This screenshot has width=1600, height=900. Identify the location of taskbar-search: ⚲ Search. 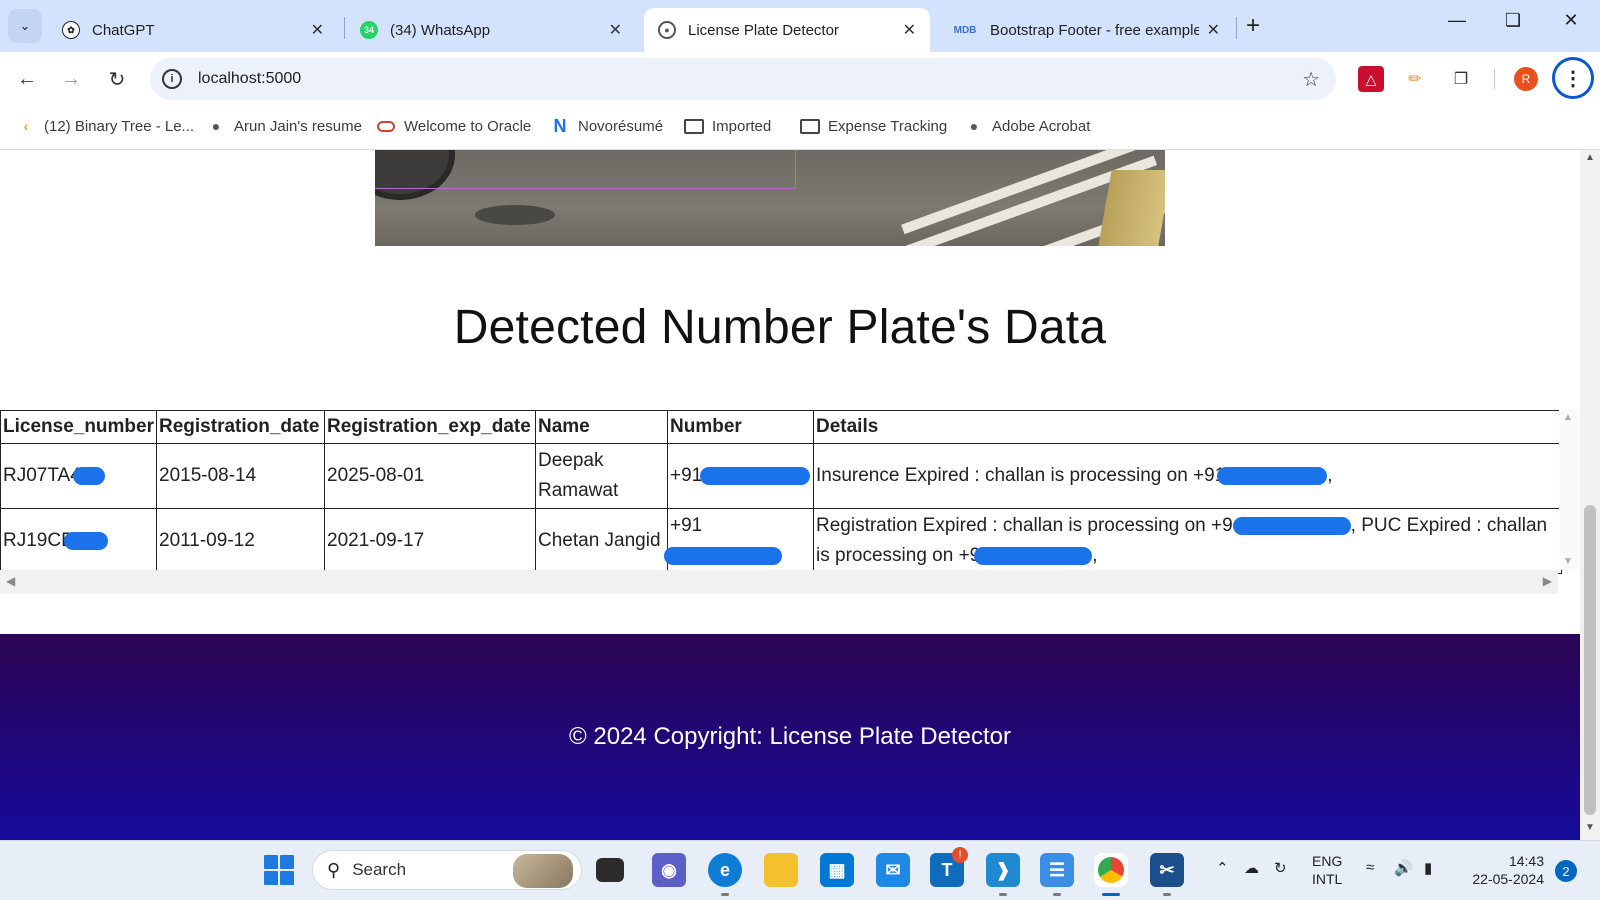
(447, 870).